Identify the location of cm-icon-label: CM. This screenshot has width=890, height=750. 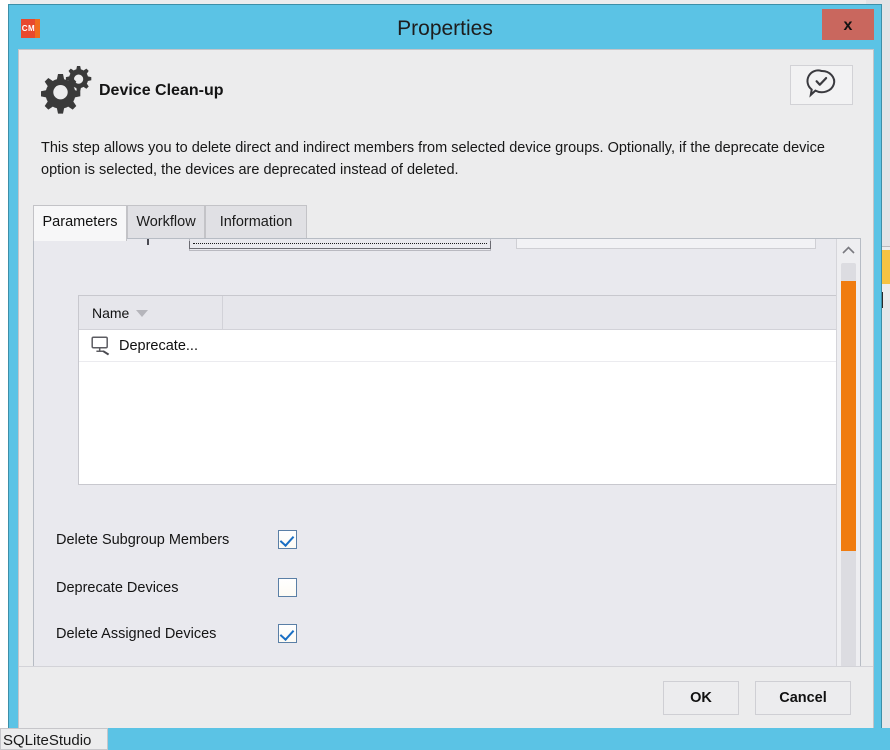
(28, 28).